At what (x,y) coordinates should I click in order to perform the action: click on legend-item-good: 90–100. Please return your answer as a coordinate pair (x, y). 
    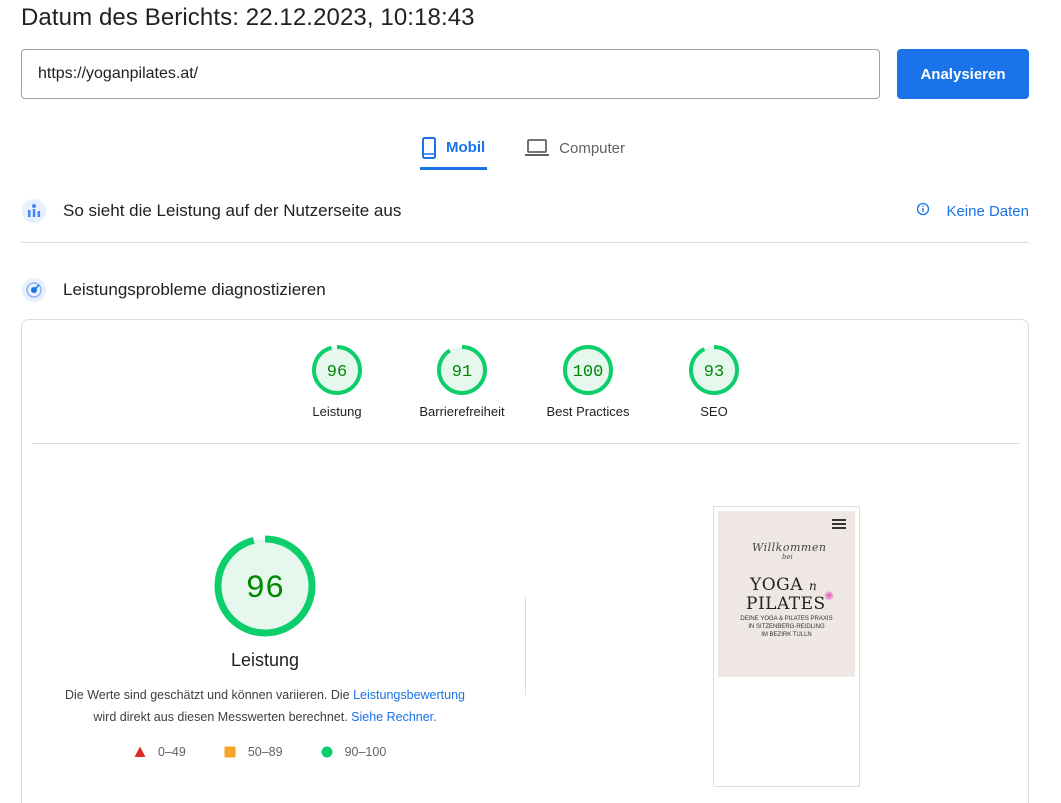
    Looking at the image, I should click on (354, 752).